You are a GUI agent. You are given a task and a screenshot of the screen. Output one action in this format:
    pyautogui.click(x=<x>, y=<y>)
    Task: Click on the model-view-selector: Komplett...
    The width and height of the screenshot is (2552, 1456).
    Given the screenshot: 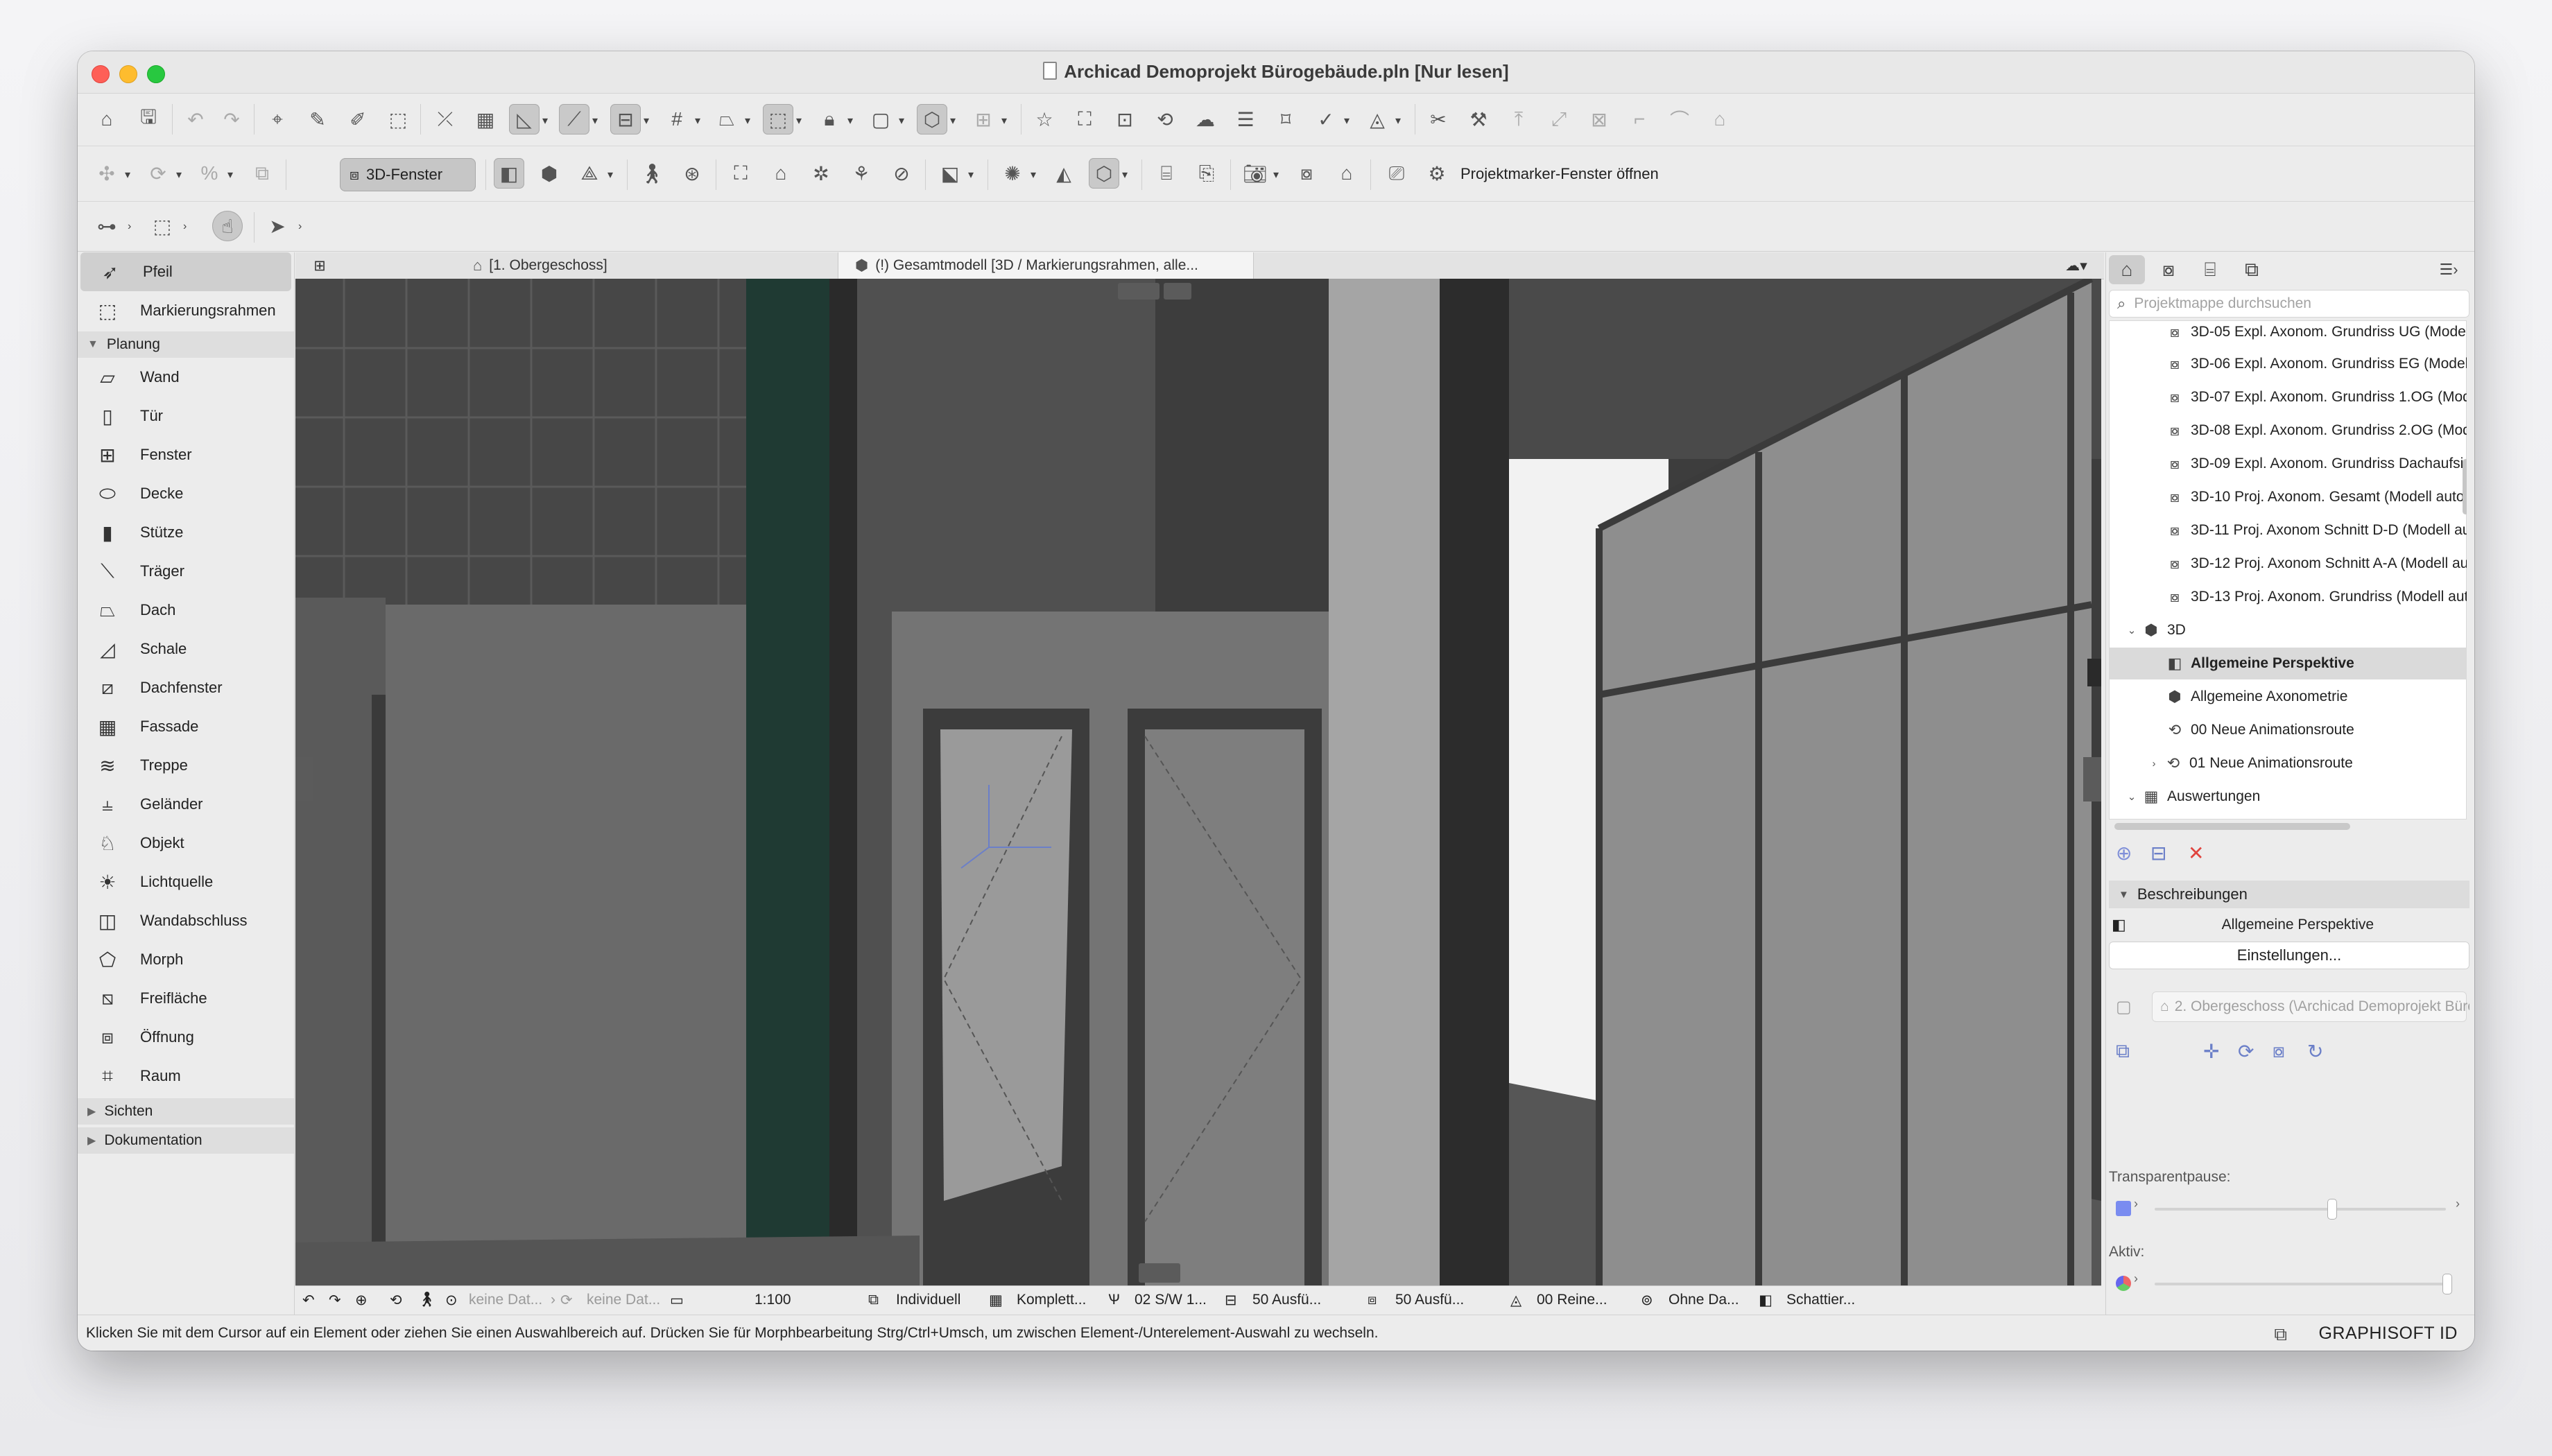 What is the action you would take?
    pyautogui.click(x=1051, y=1300)
    